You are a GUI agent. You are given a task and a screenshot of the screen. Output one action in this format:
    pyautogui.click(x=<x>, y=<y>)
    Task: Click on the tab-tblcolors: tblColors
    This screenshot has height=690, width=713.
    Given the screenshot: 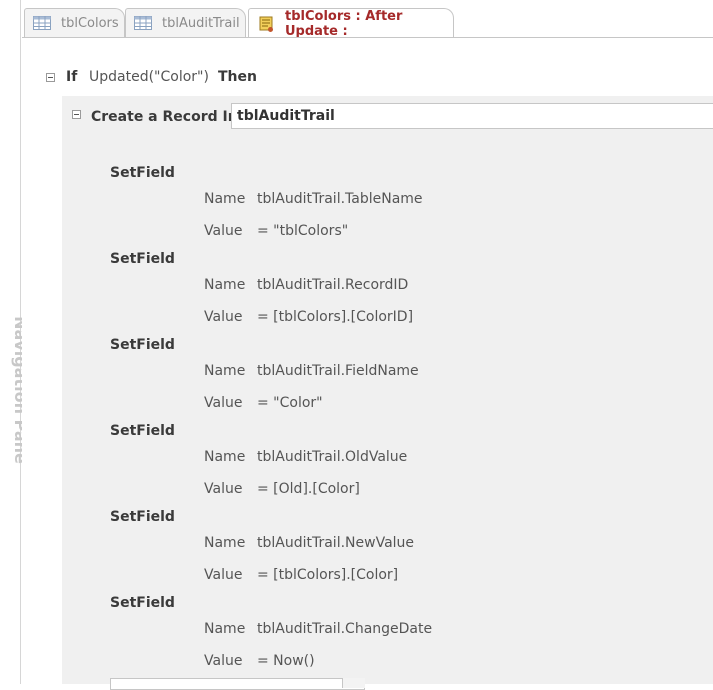 What is the action you would take?
    pyautogui.click(x=74, y=22)
    